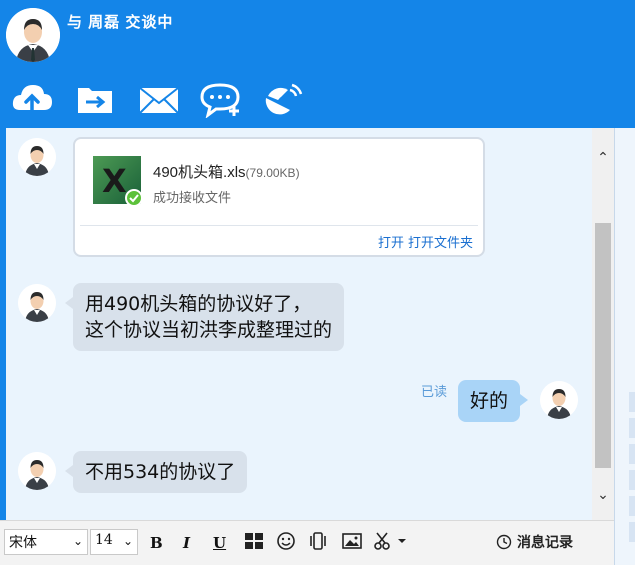 The image size is (635, 565). What do you see at coordinates (504, 542) in the screenshot?
I see `clock-icon` at bounding box center [504, 542].